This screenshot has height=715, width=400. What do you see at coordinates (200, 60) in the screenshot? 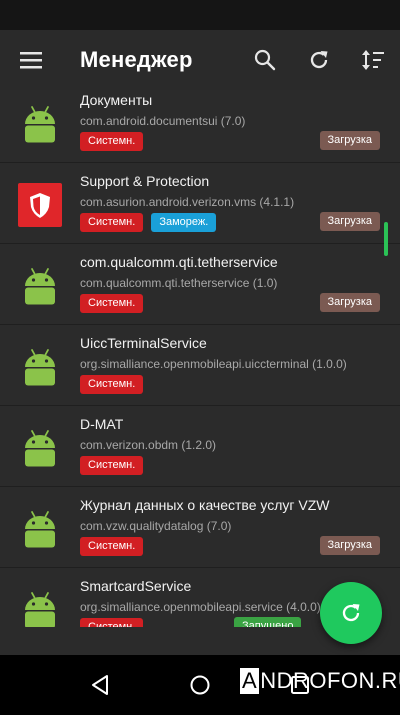
I see `app-toolbar: Менеджер` at bounding box center [200, 60].